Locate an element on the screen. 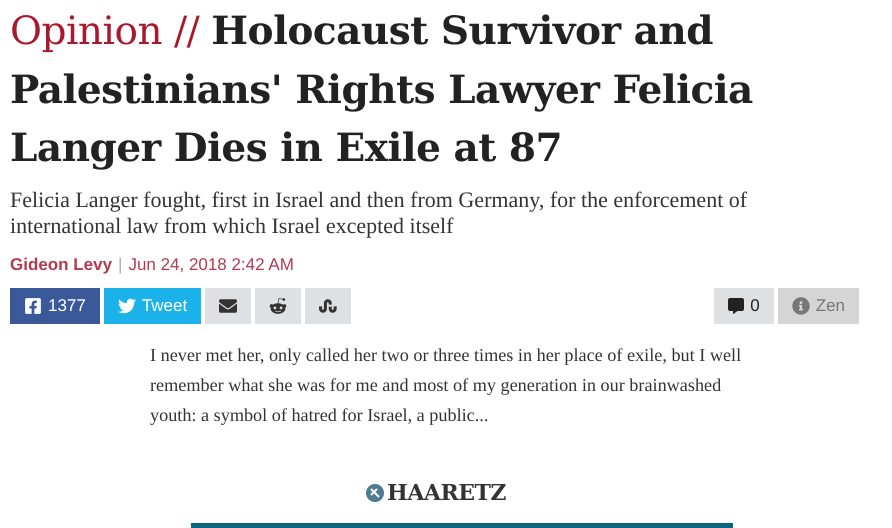 This screenshot has width=892, height=528. author-link: Gideon Levy is located at coordinates (61, 265).